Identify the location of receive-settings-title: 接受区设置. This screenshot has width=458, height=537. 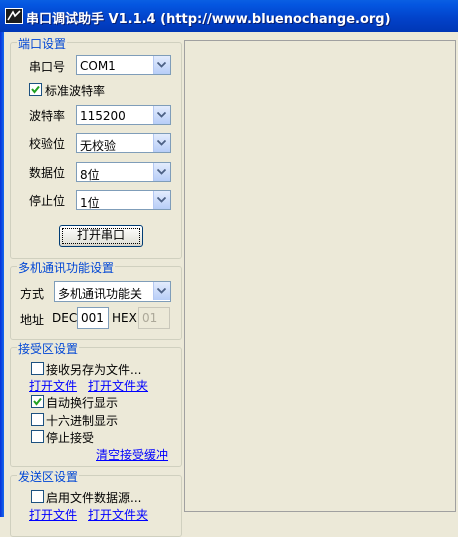
(48, 348).